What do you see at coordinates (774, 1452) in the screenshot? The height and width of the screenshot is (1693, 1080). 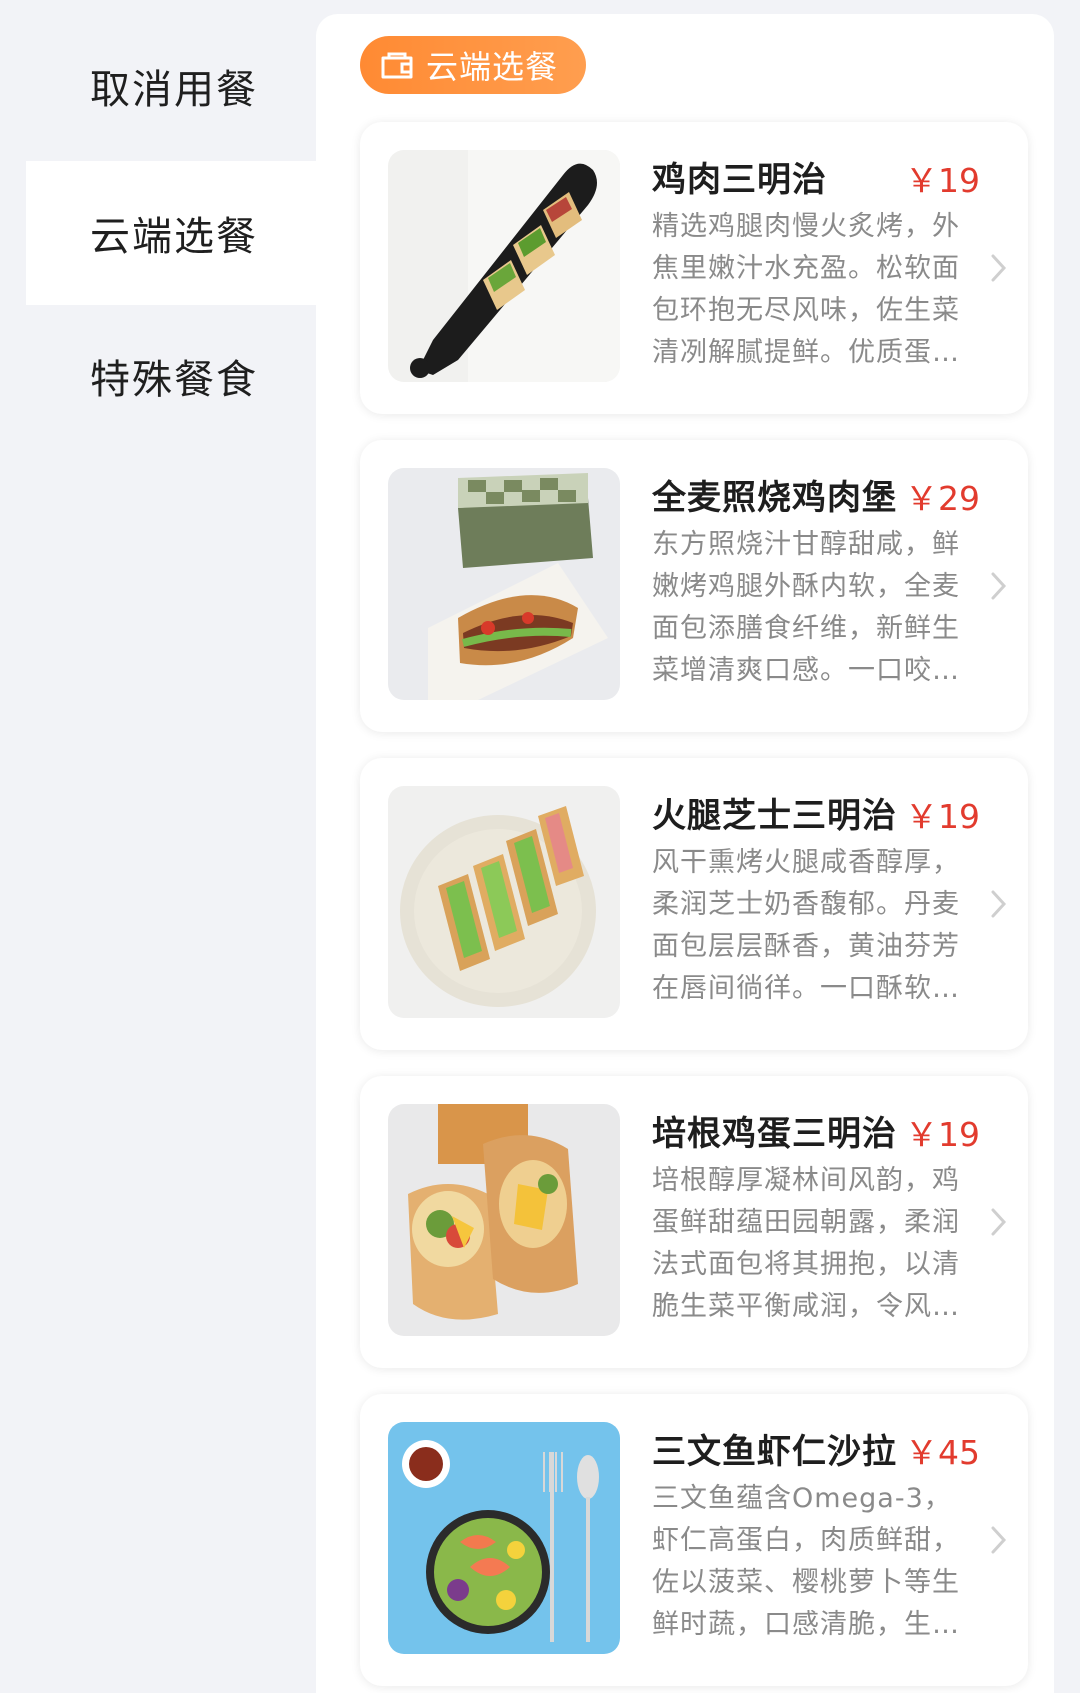 I see `menu-item-title: 三文鱼虾仁沙拉` at bounding box center [774, 1452].